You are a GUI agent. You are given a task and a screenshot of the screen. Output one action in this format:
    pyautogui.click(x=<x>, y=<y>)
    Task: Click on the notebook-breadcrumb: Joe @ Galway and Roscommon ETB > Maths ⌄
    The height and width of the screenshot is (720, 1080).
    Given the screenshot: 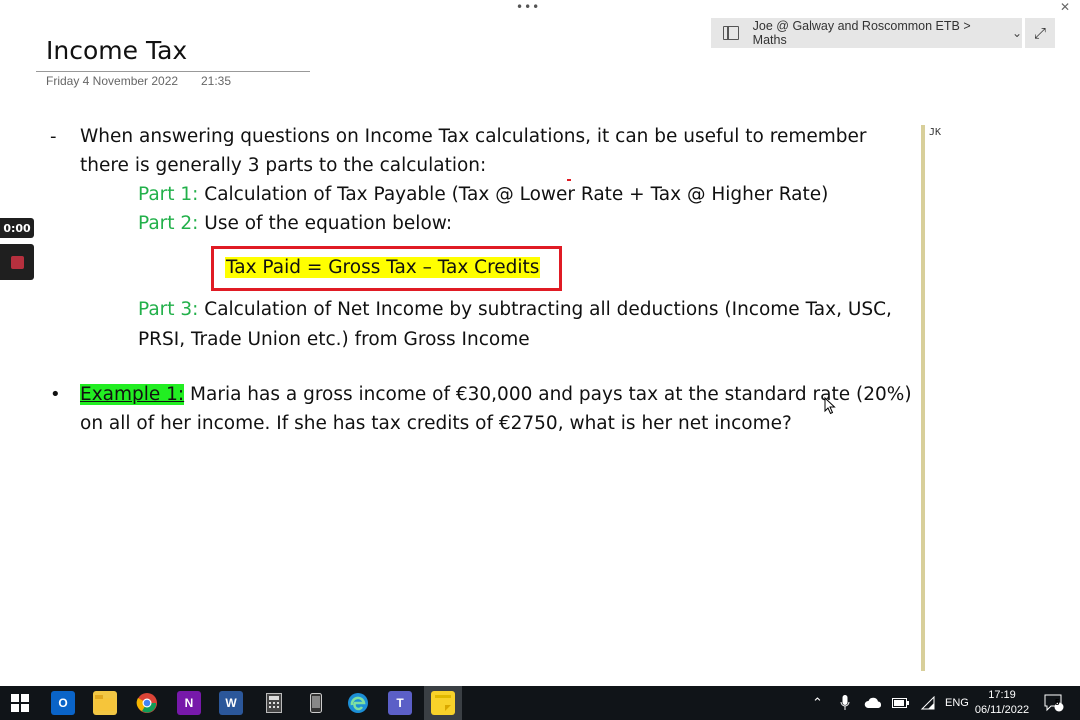 What is the action you would take?
    pyautogui.click(x=866, y=33)
    